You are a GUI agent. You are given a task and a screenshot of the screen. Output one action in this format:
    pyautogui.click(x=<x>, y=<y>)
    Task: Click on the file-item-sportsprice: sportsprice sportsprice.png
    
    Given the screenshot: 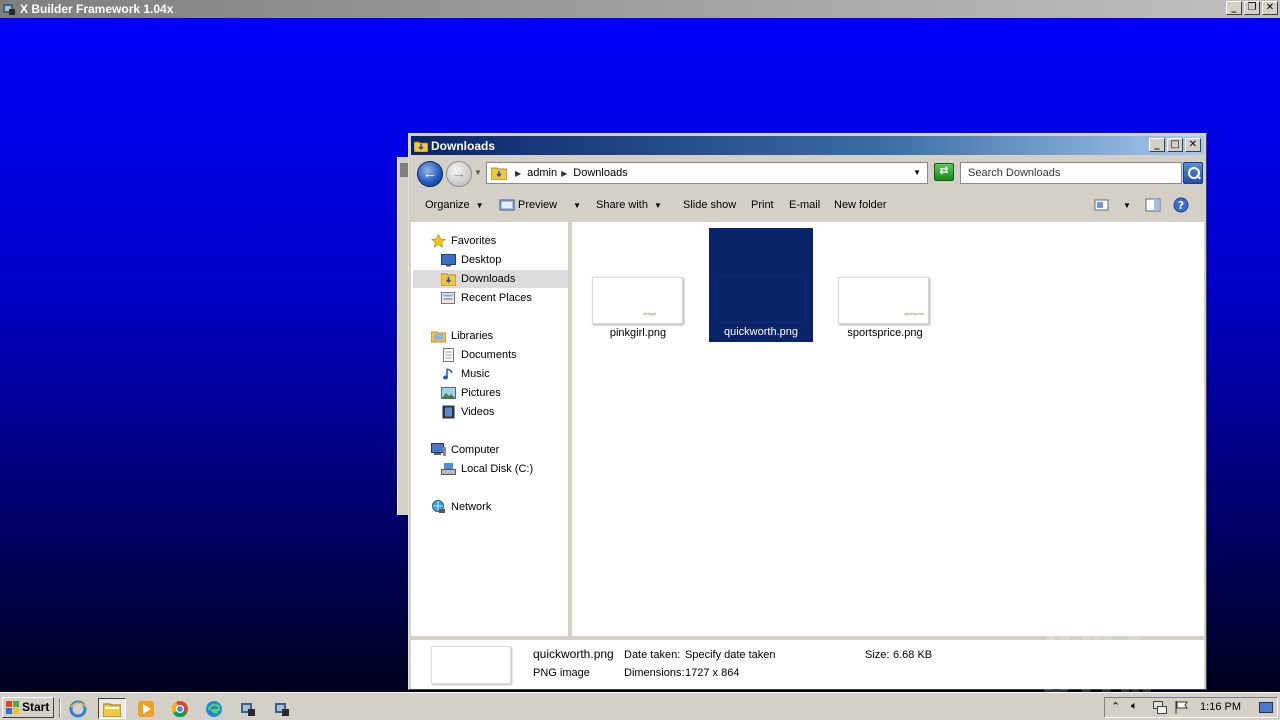 What is the action you would take?
    pyautogui.click(x=885, y=286)
    